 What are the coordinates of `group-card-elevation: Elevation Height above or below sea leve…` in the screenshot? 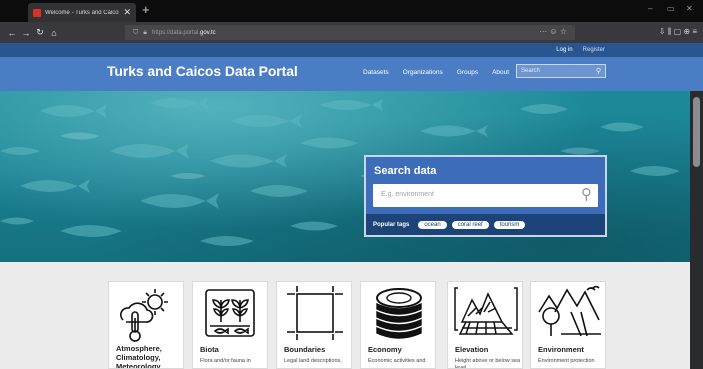 It's located at (485, 325).